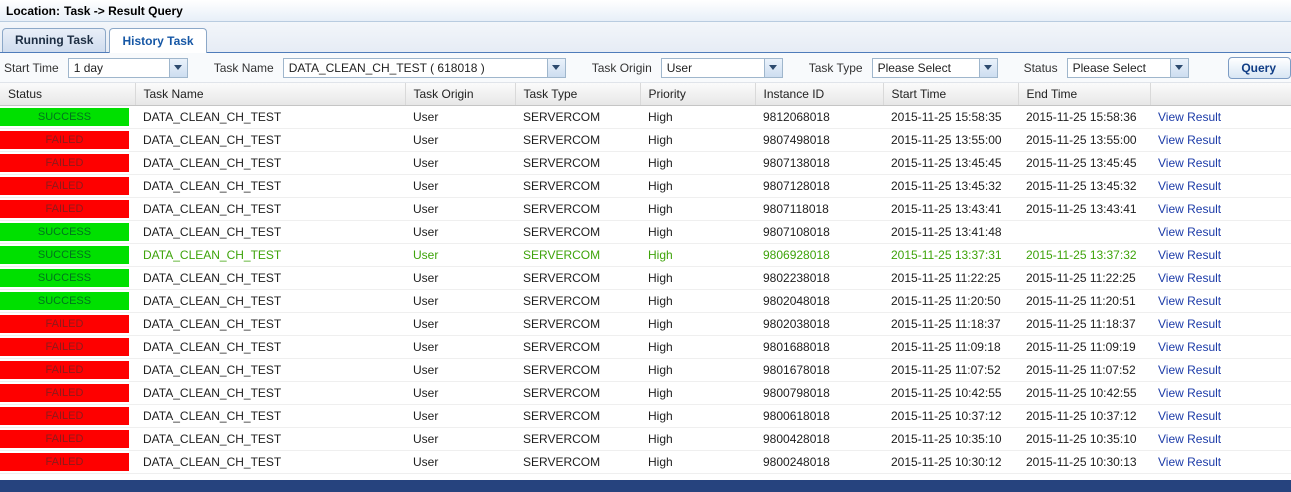 The height and width of the screenshot is (492, 1291). What do you see at coordinates (950, 324) in the screenshot?
I see `cell-start-time: 2015-11-25 11:18:37` at bounding box center [950, 324].